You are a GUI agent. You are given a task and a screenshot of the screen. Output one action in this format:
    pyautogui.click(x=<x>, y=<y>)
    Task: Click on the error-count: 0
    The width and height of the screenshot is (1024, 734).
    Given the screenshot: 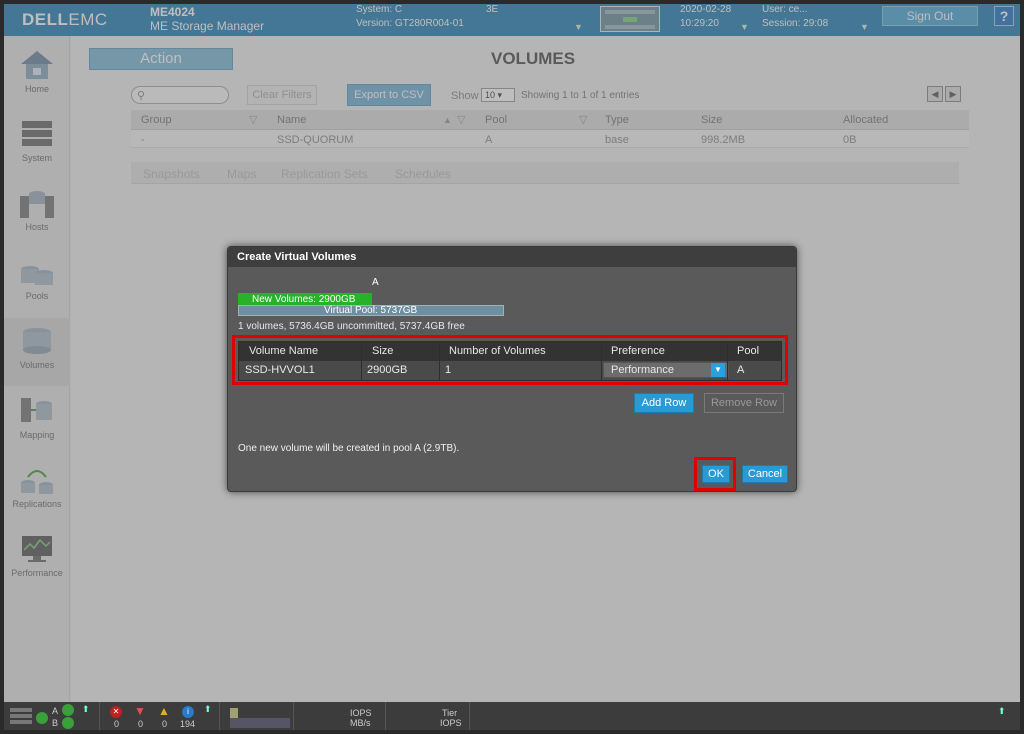 What is the action you would take?
    pyautogui.click(x=141, y=724)
    